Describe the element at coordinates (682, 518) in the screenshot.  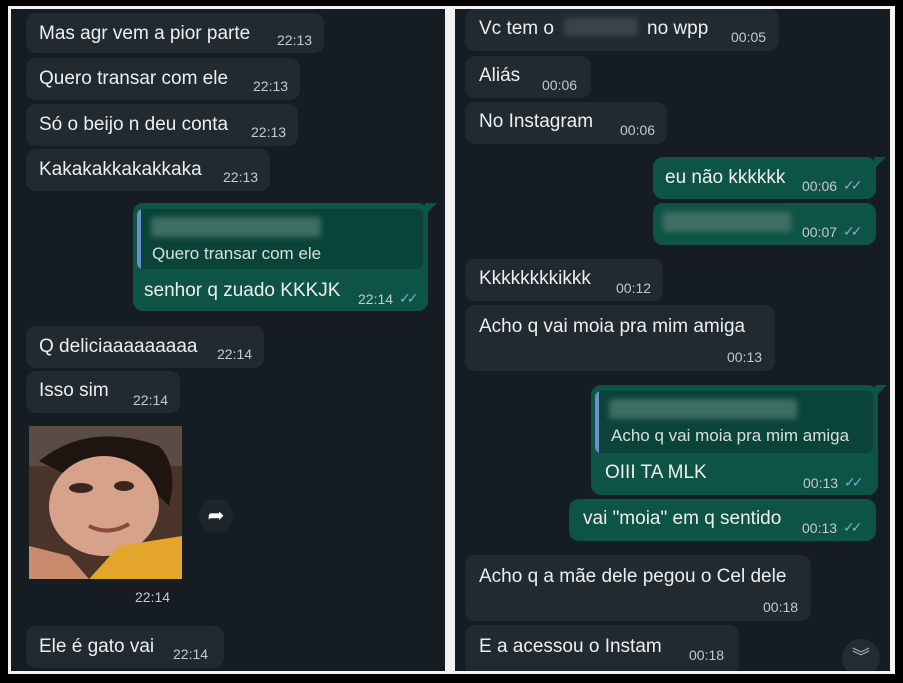
I see `message-text: vai "moia" em q sentido` at that location.